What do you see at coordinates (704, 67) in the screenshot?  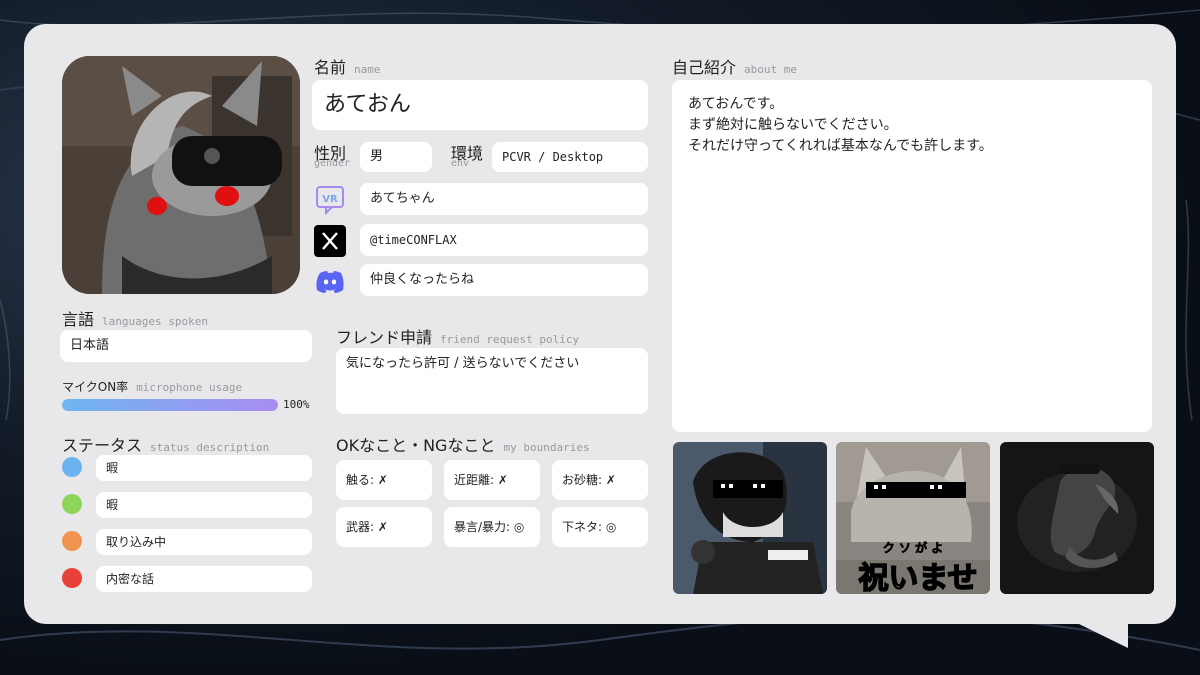 I see `about-label: 自己紹介` at bounding box center [704, 67].